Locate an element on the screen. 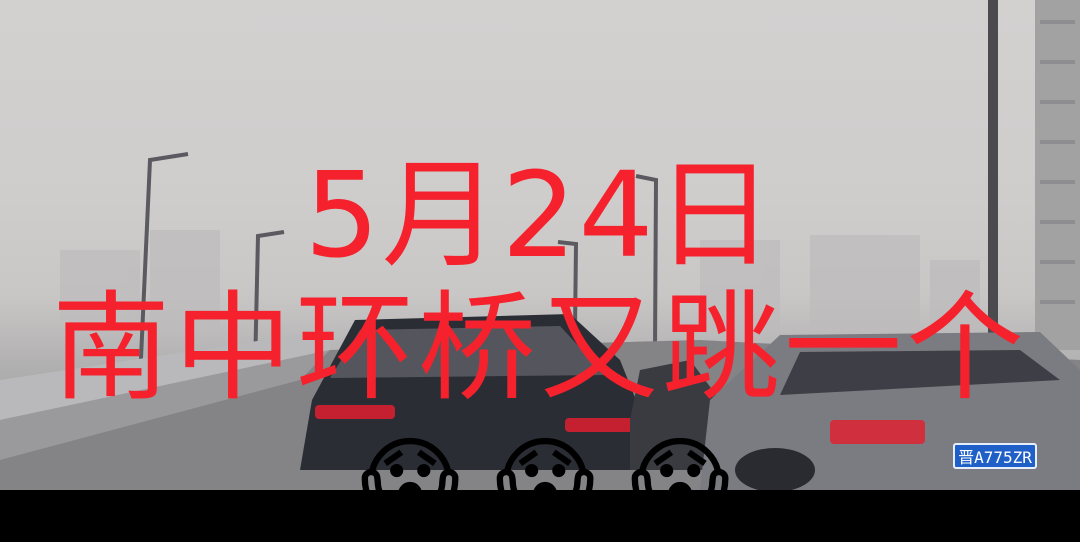  license-plate: 晋A775ZR is located at coordinates (995, 456).